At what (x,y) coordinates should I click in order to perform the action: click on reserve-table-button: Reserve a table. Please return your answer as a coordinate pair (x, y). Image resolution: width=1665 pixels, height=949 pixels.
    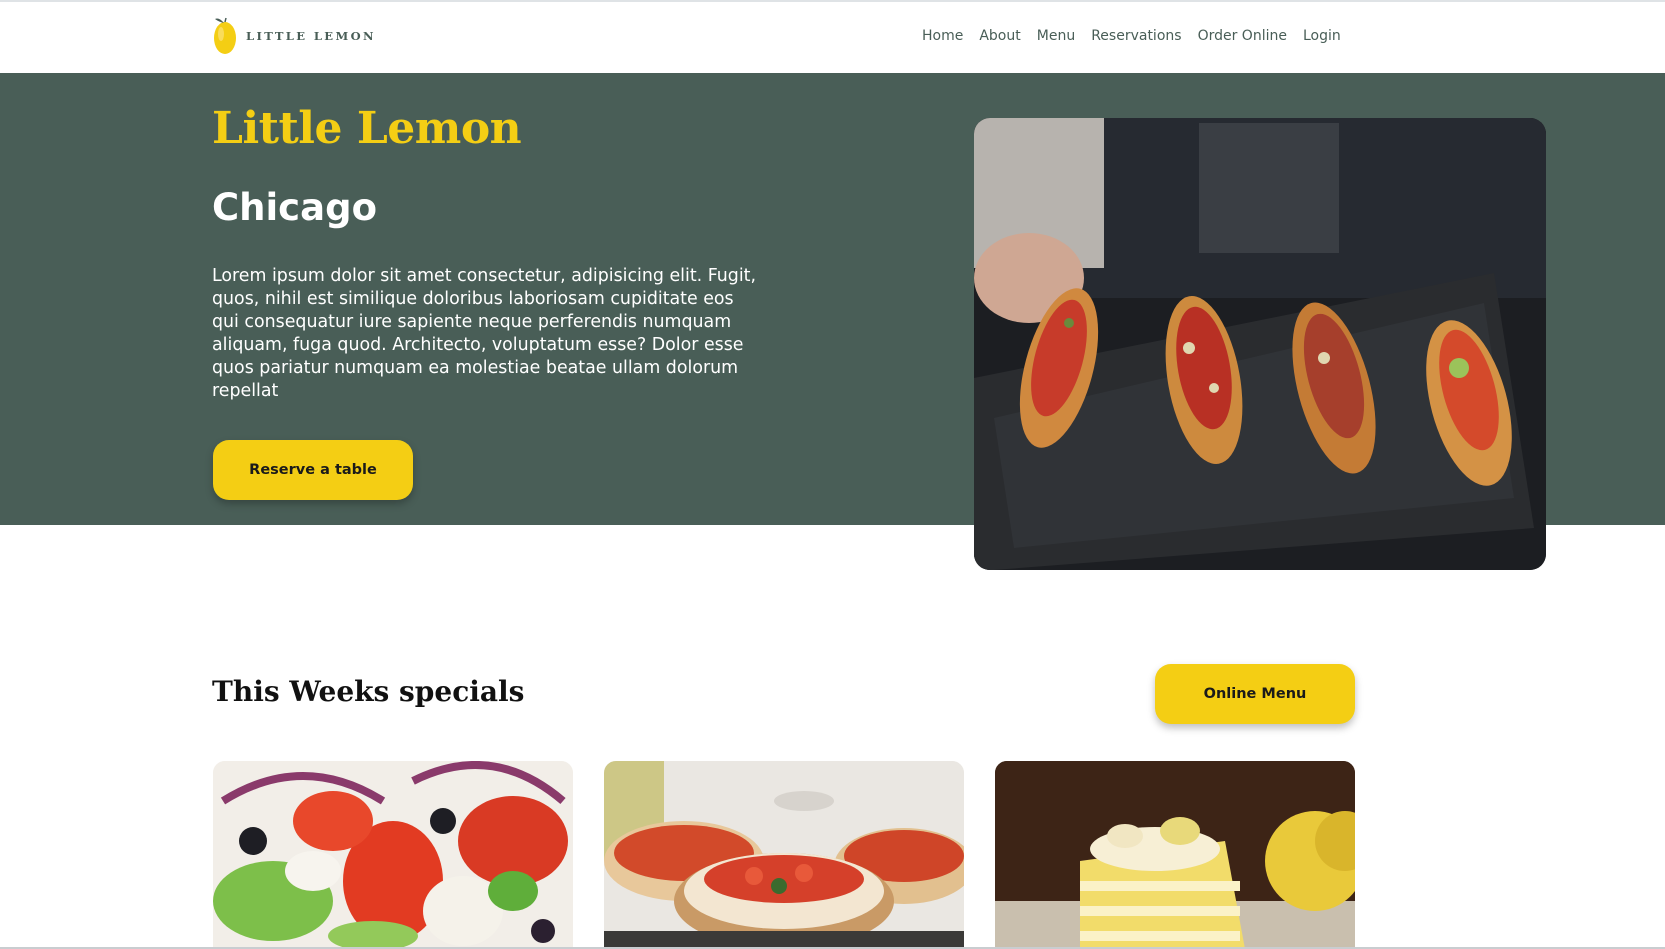
    Looking at the image, I should click on (313, 470).